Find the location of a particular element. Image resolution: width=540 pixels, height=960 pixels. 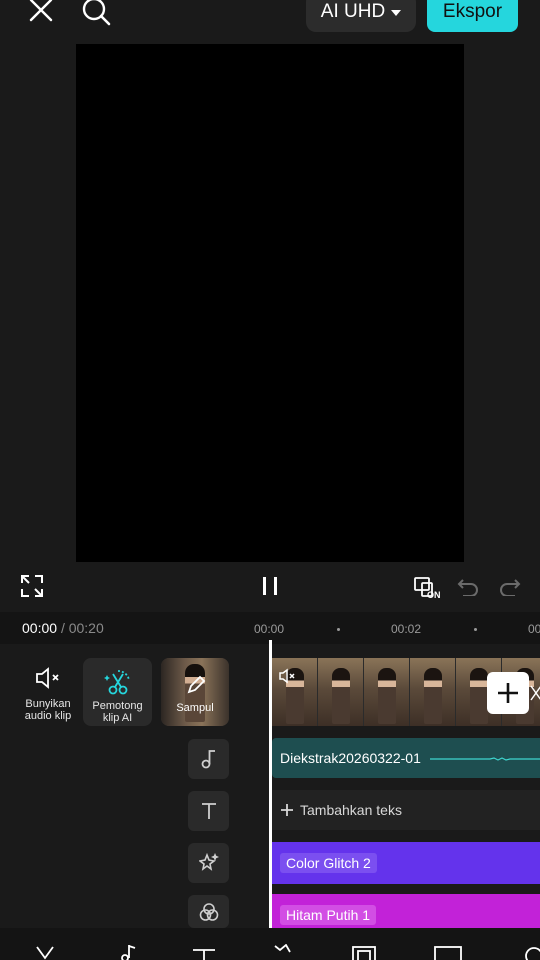

star-effect-icon is located at coordinates (208, 862).